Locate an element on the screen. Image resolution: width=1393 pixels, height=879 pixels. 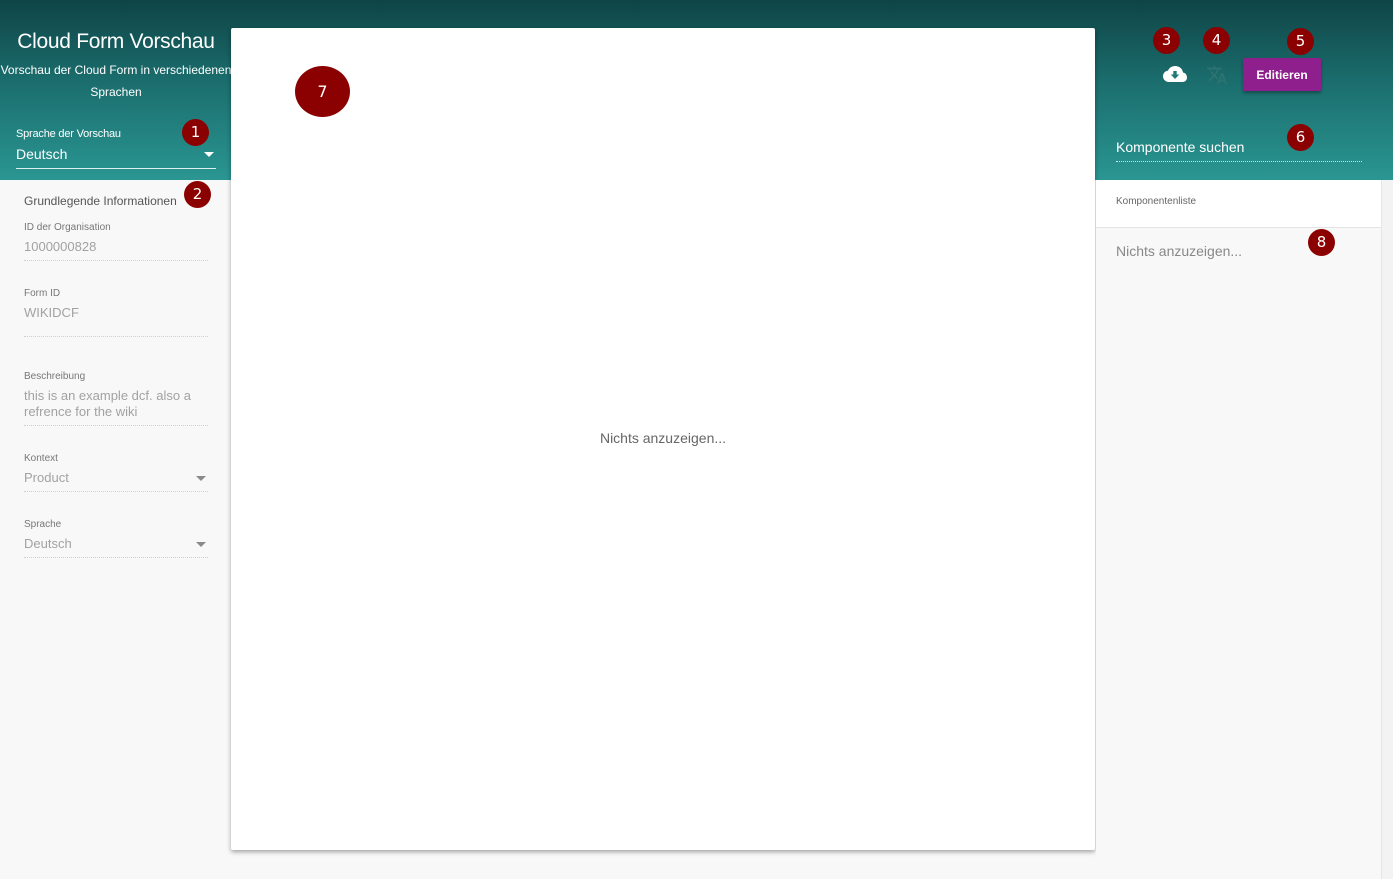
annotation-marker-4: 4 is located at coordinates (1216, 40).